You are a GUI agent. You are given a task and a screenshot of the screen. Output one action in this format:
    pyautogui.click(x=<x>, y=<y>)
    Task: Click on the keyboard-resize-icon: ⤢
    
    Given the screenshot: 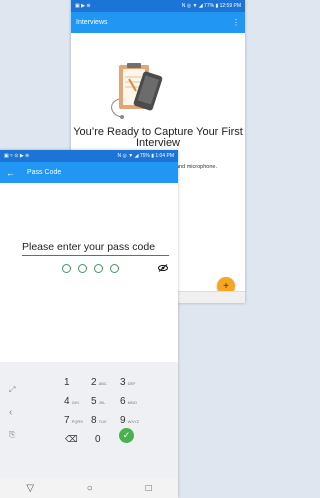 What is the action you would take?
    pyautogui.click(x=12, y=390)
    